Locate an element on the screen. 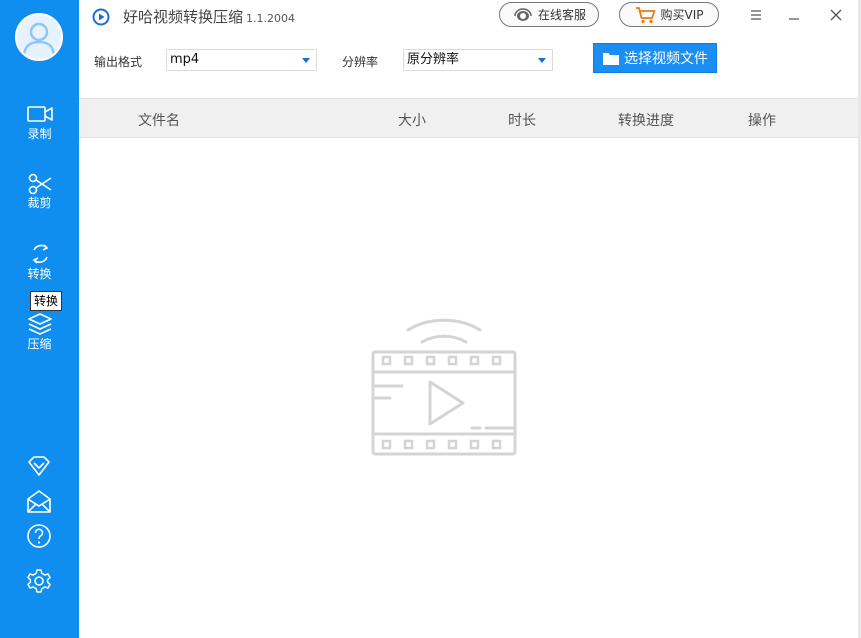 The height and width of the screenshot is (638, 861). close-icon is located at coordinates (836, 15).